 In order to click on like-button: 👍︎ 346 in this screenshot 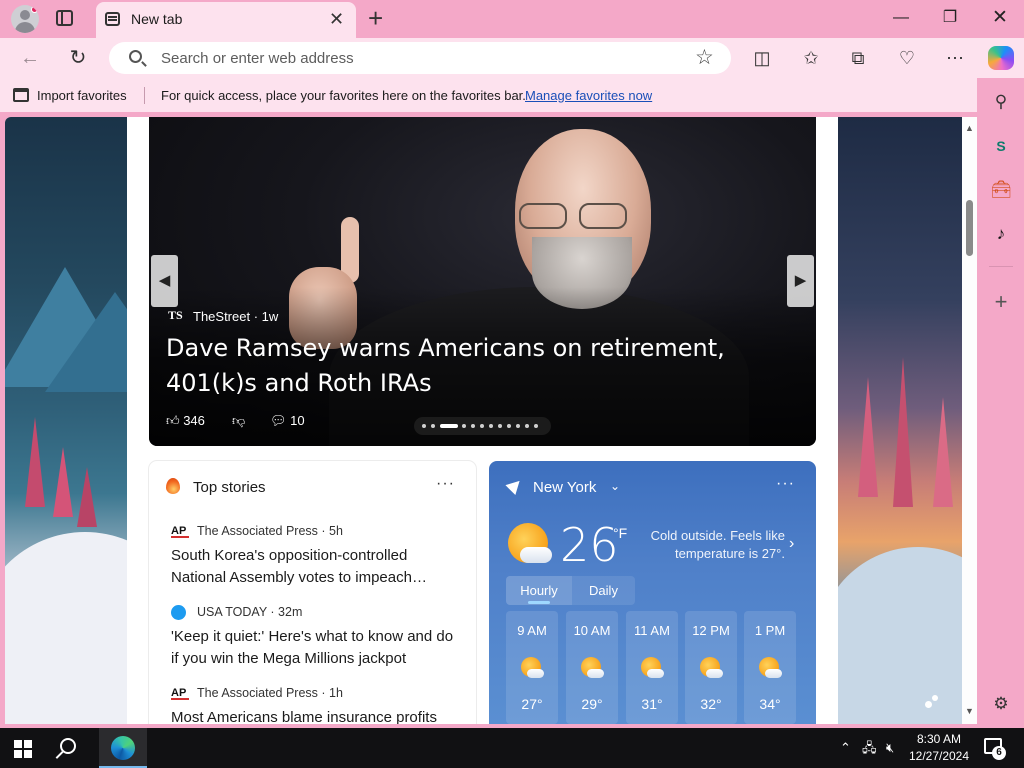, I will do `click(185, 421)`.